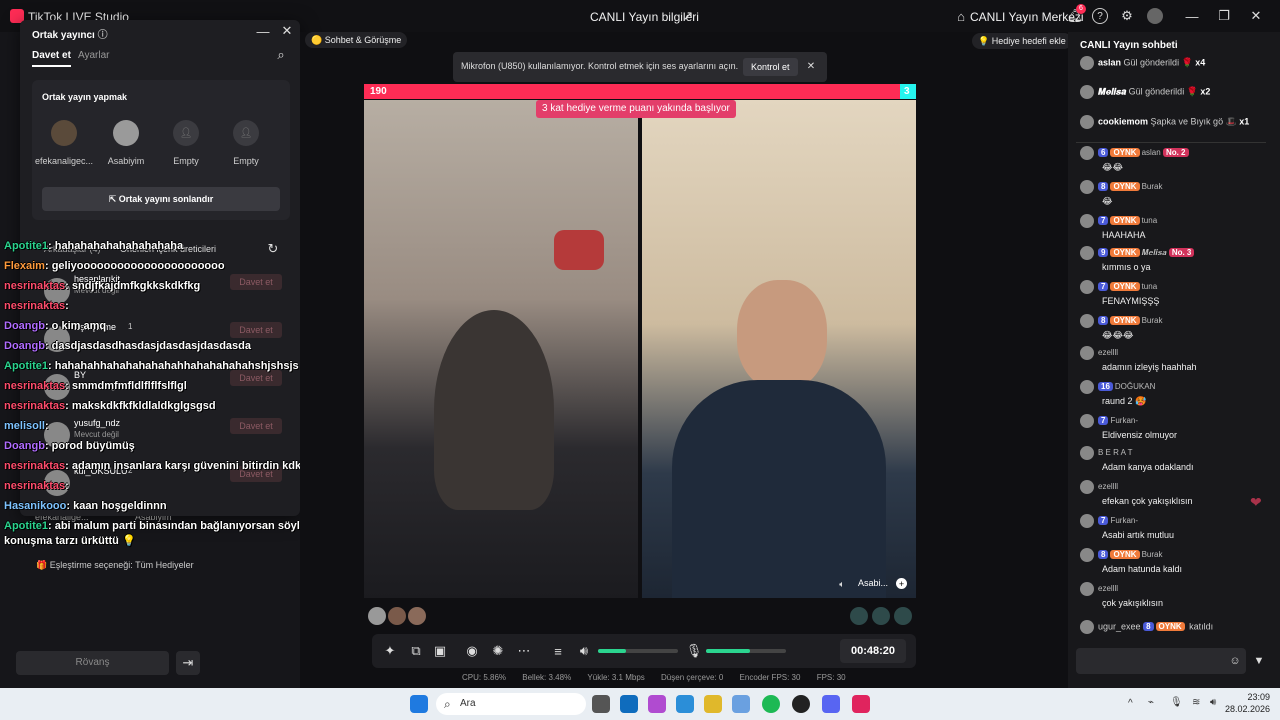 The image size is (1280, 720). What do you see at coordinates (629, 704) in the screenshot?
I see `outlook-icon` at bounding box center [629, 704].